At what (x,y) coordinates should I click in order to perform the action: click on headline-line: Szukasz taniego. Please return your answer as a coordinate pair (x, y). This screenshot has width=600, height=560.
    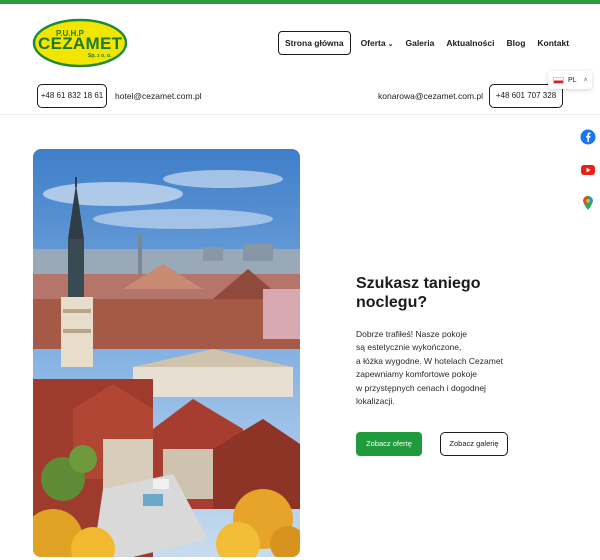
    Looking at the image, I should click on (418, 283).